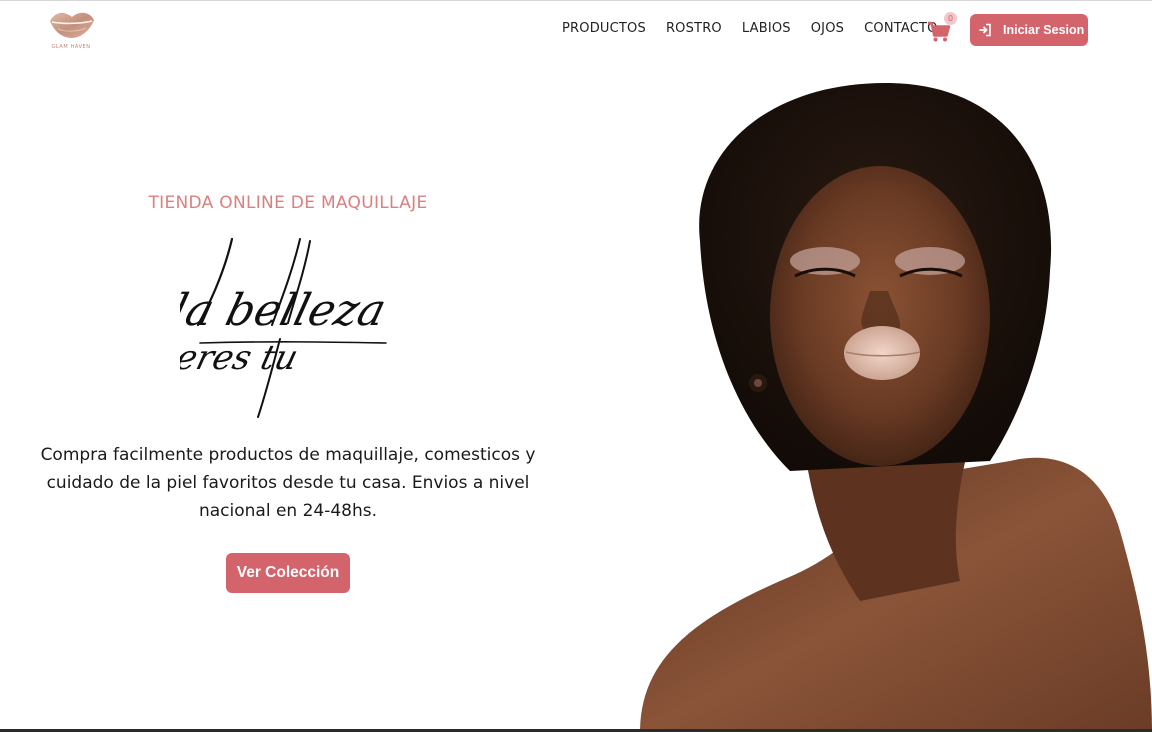  Describe the element at coordinates (985, 30) in the screenshot. I see `sign-in-icon` at that location.